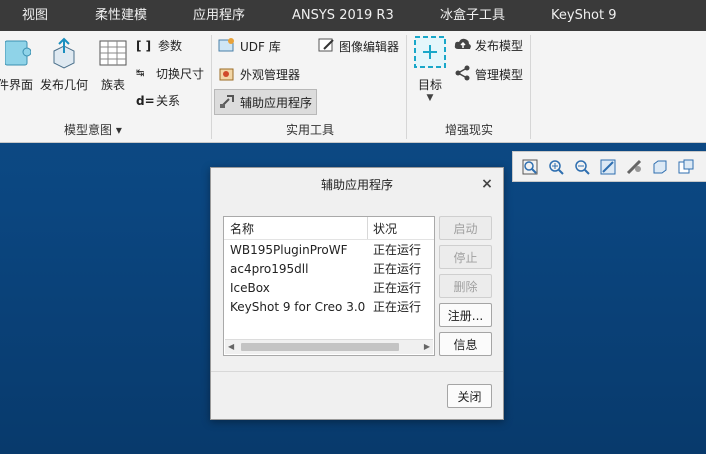  Describe the element at coordinates (93, 130) in the screenshot. I see `model-intent-group-label: 模型意图 ▾` at that location.